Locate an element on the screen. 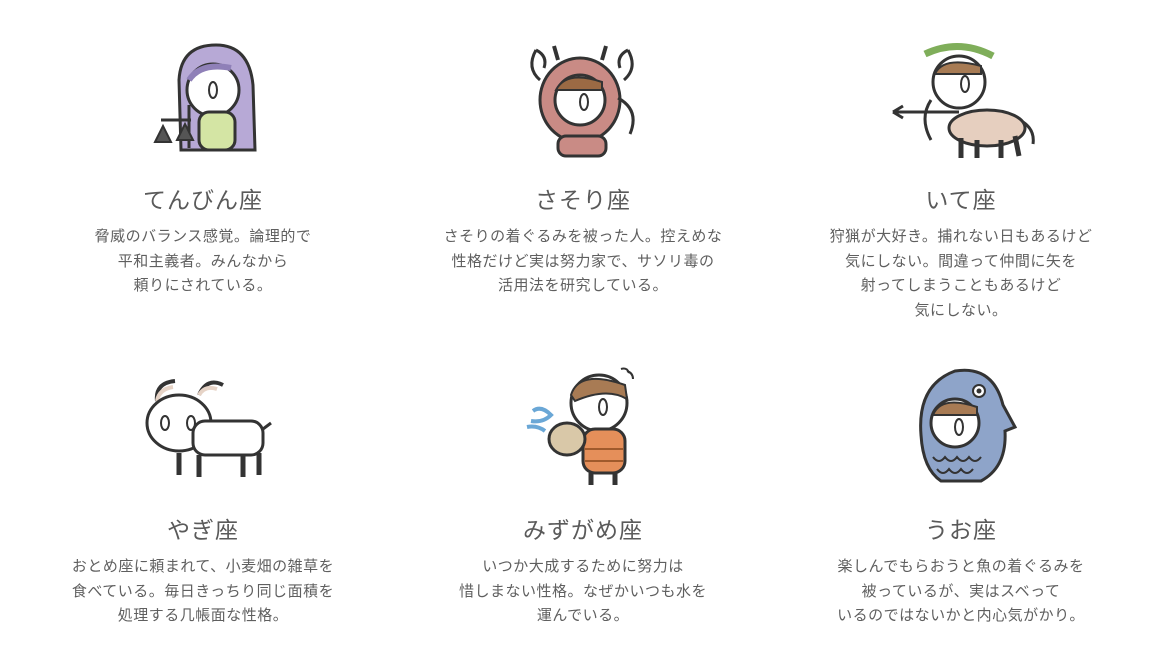 The image size is (1159, 660). capricorn-character-icon is located at coordinates (205, 430).